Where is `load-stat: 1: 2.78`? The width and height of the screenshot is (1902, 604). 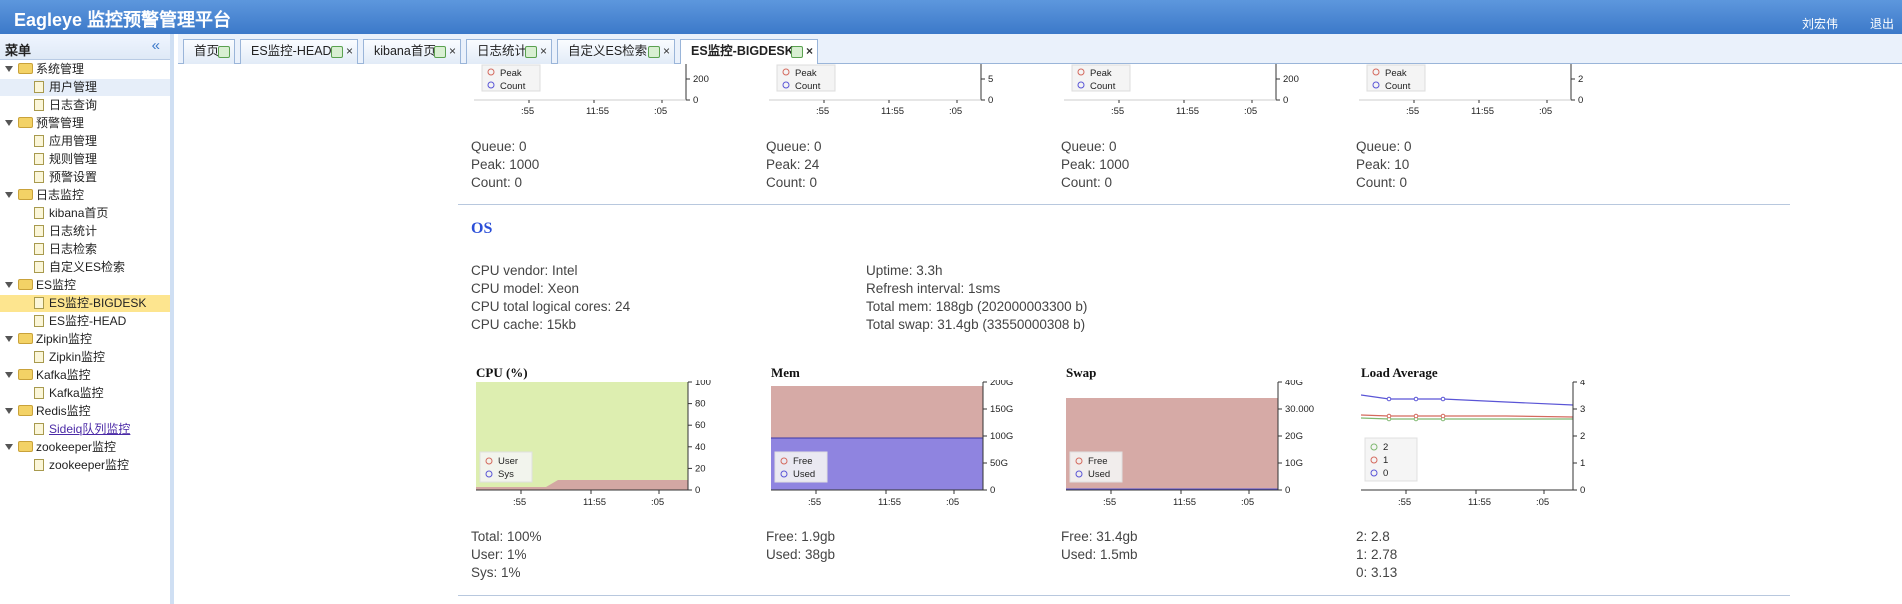 load-stat: 1: 2.78 is located at coordinates (1377, 554).